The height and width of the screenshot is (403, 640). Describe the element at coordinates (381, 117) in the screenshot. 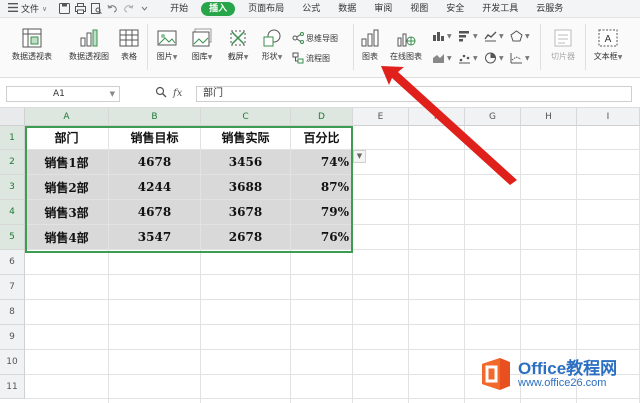

I see `column-header-e: E` at that location.